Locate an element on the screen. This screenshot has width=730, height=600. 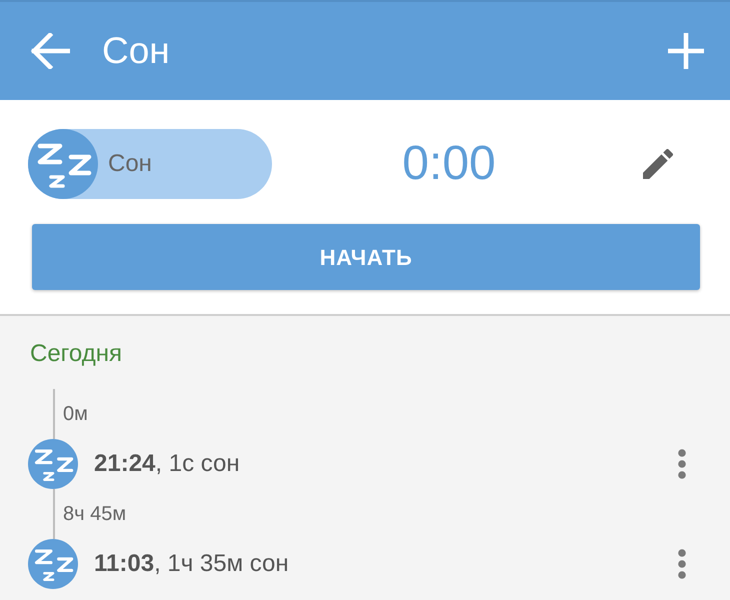
screen-title: Сон is located at coordinates (136, 51).